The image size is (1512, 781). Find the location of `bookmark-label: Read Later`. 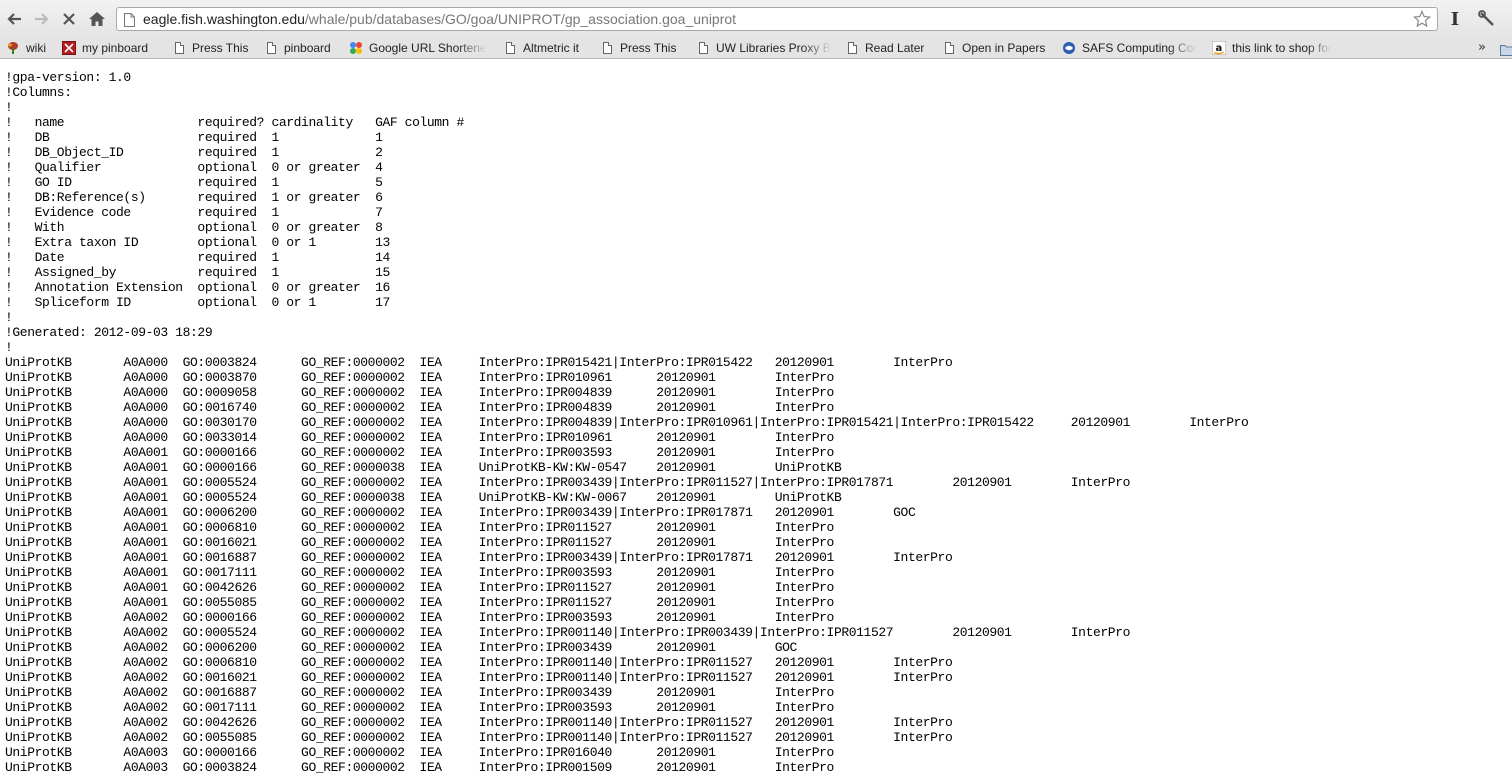

bookmark-label: Read Later is located at coordinates (895, 48).